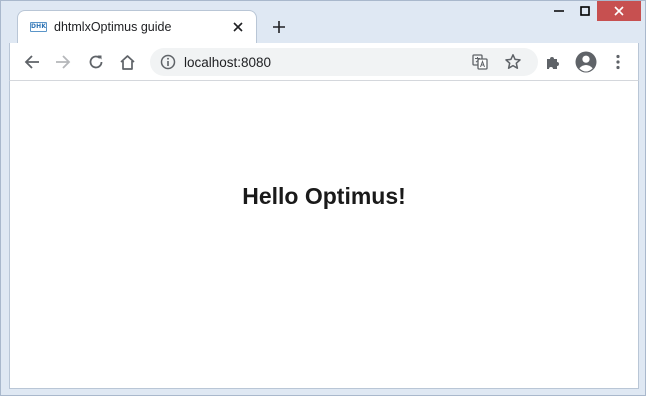 This screenshot has height=396, width=646. I want to click on menu-button, so click(618, 62).